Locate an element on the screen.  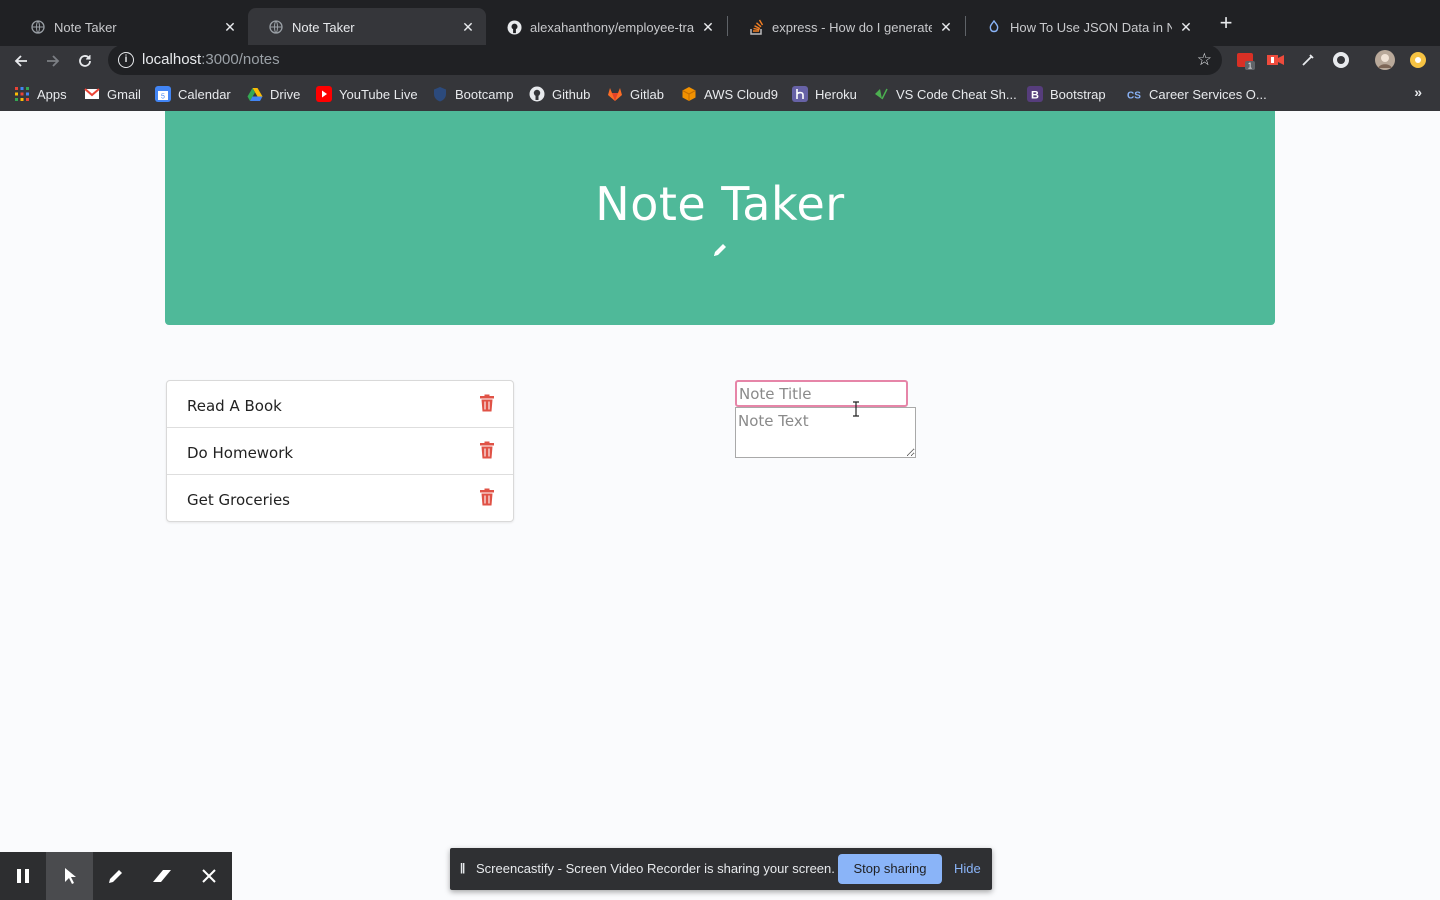
bookmark-heroku: Heroku is located at coordinates (824, 94).